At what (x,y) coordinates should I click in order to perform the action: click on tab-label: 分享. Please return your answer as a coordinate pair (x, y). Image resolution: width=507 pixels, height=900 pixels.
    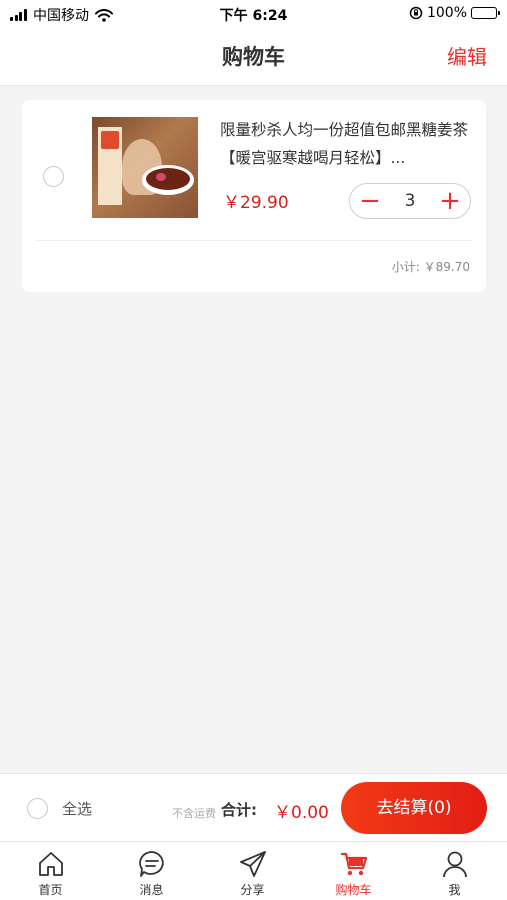
    Looking at the image, I should click on (252, 890).